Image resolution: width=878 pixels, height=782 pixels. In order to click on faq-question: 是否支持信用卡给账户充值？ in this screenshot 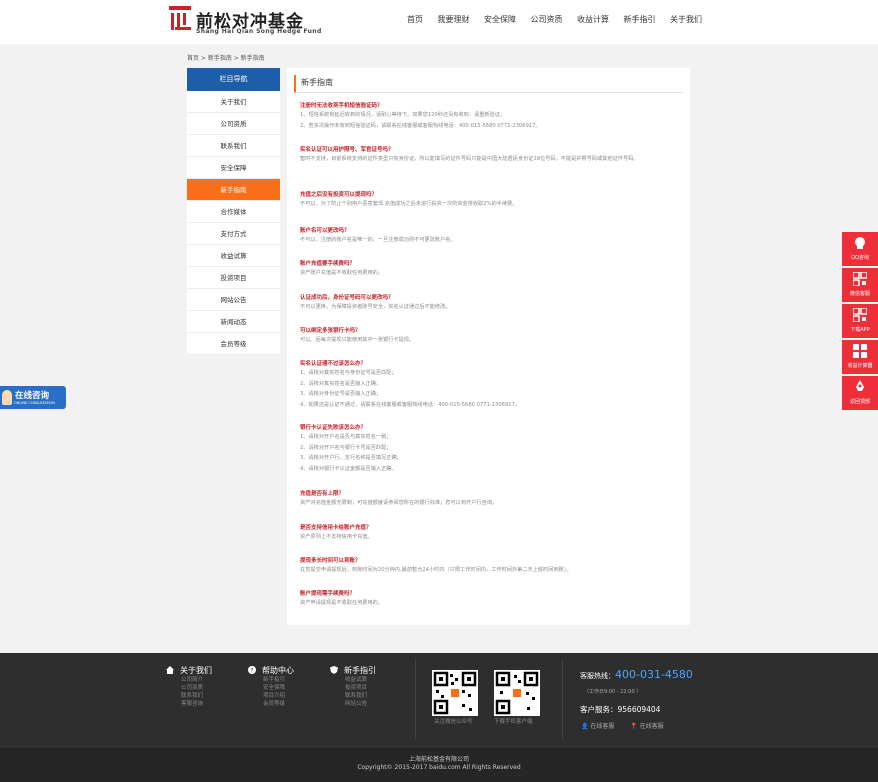, I will do `click(336, 528)`.